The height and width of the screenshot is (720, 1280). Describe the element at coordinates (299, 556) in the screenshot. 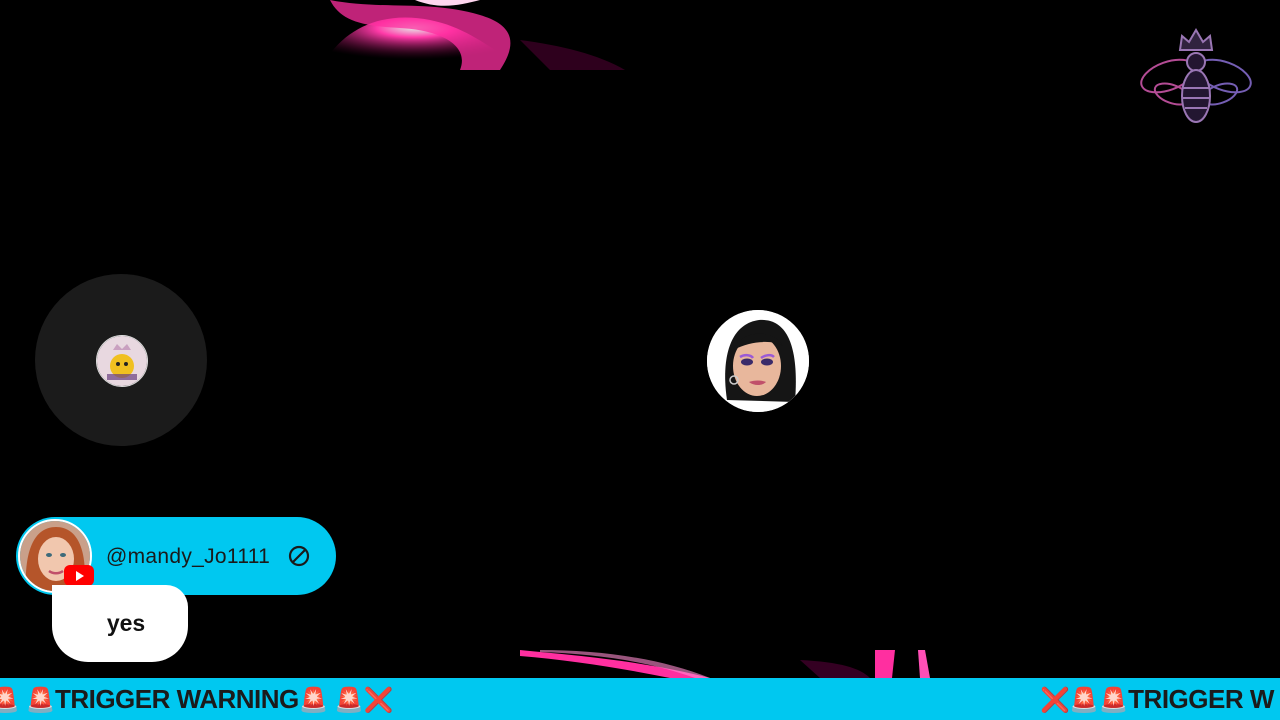

I see `blocked-icon` at that location.